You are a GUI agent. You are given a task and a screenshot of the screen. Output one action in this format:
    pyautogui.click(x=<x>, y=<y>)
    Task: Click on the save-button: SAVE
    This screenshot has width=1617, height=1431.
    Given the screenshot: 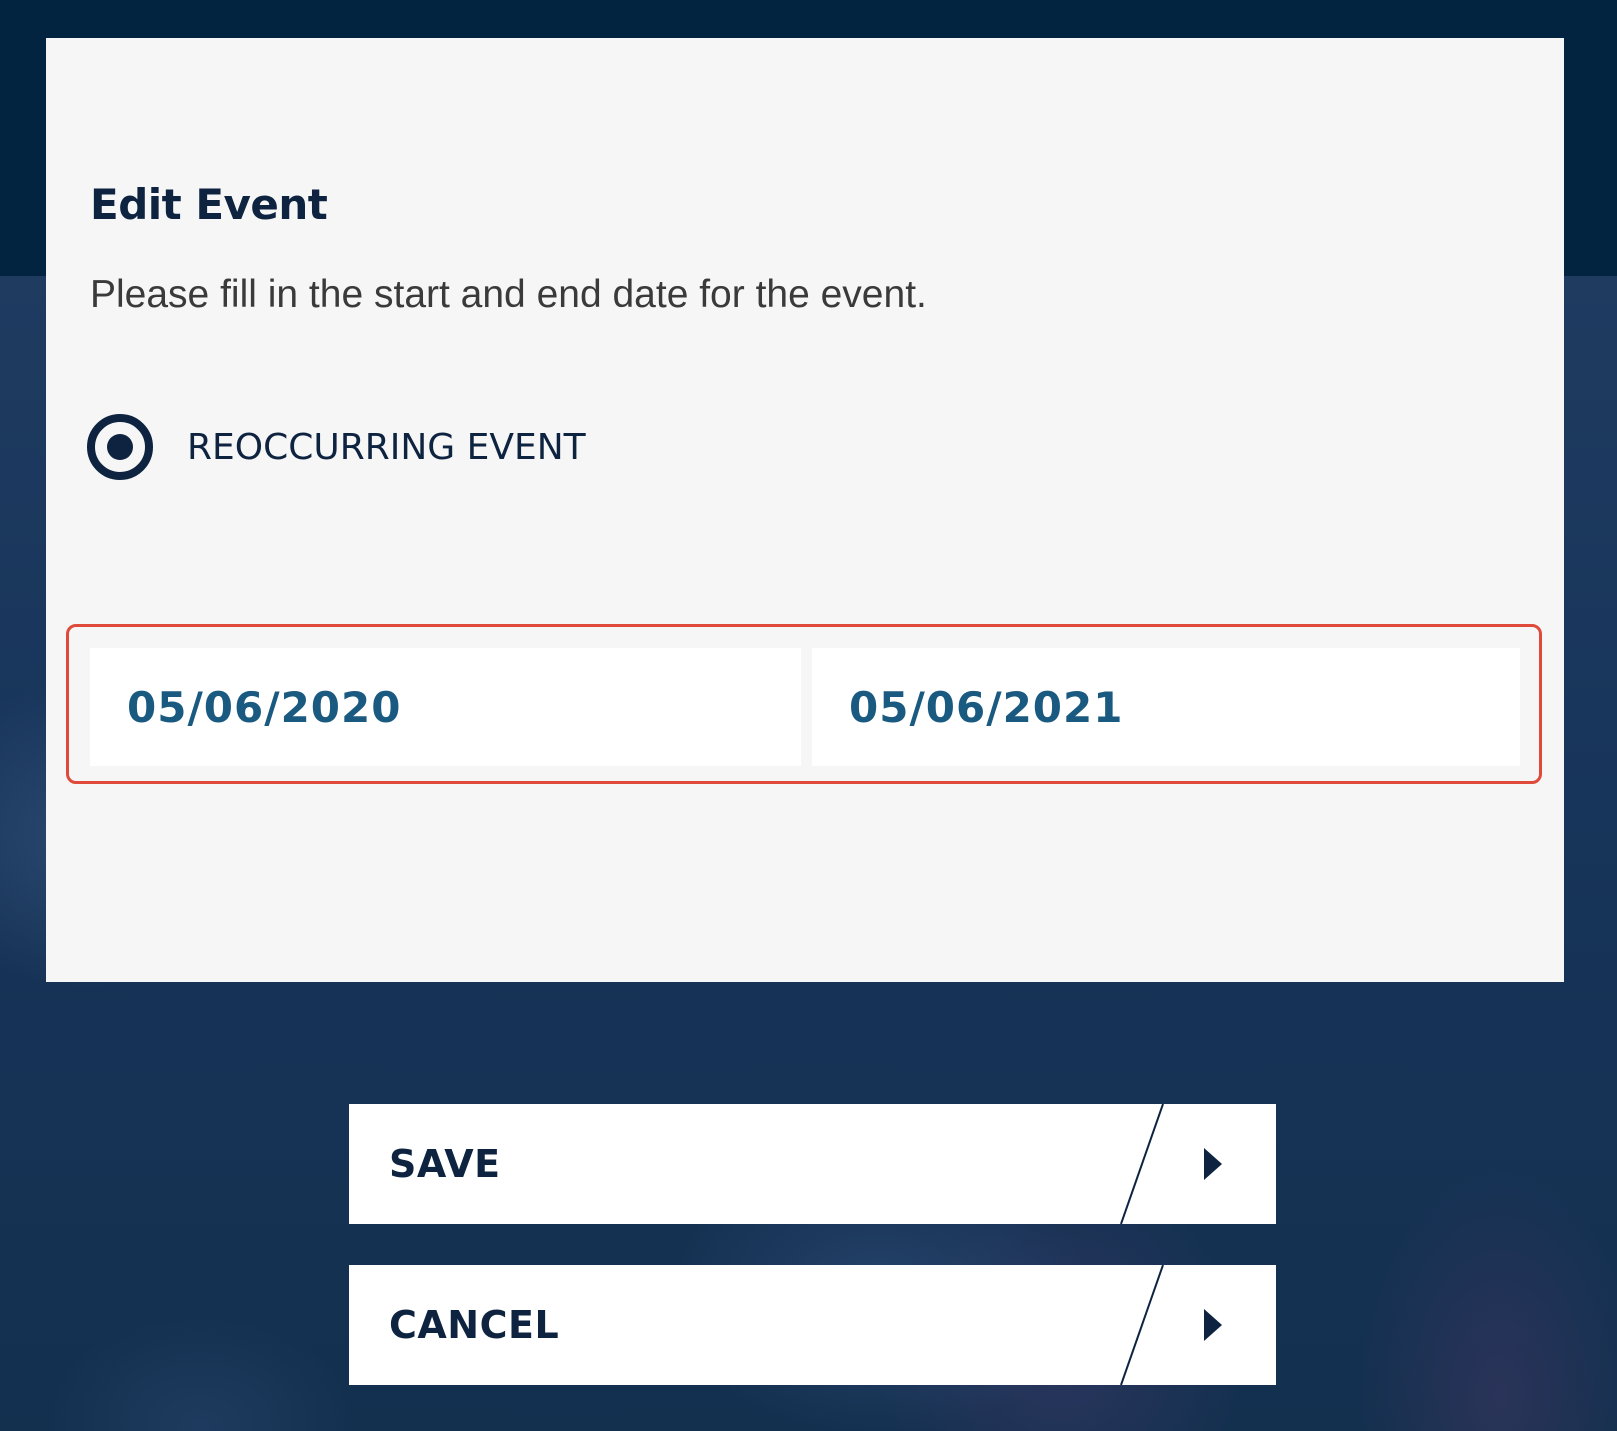 What is the action you would take?
    pyautogui.click(x=812, y=1164)
    